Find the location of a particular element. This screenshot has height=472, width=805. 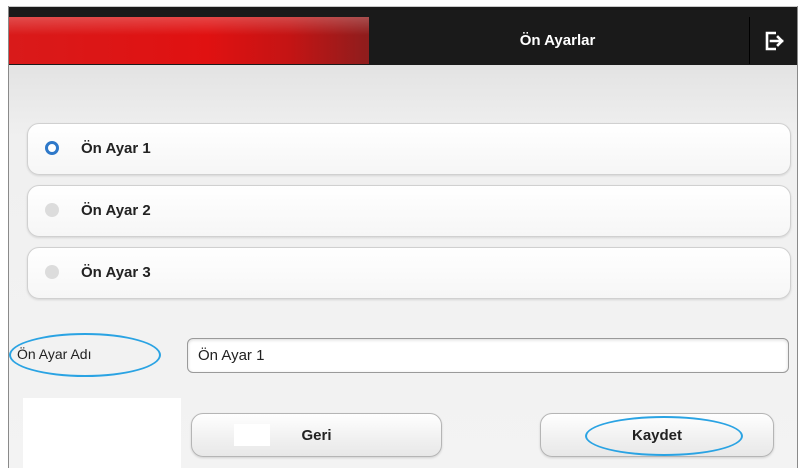

header-bar: Ön Ayarlar is located at coordinates (403, 36).